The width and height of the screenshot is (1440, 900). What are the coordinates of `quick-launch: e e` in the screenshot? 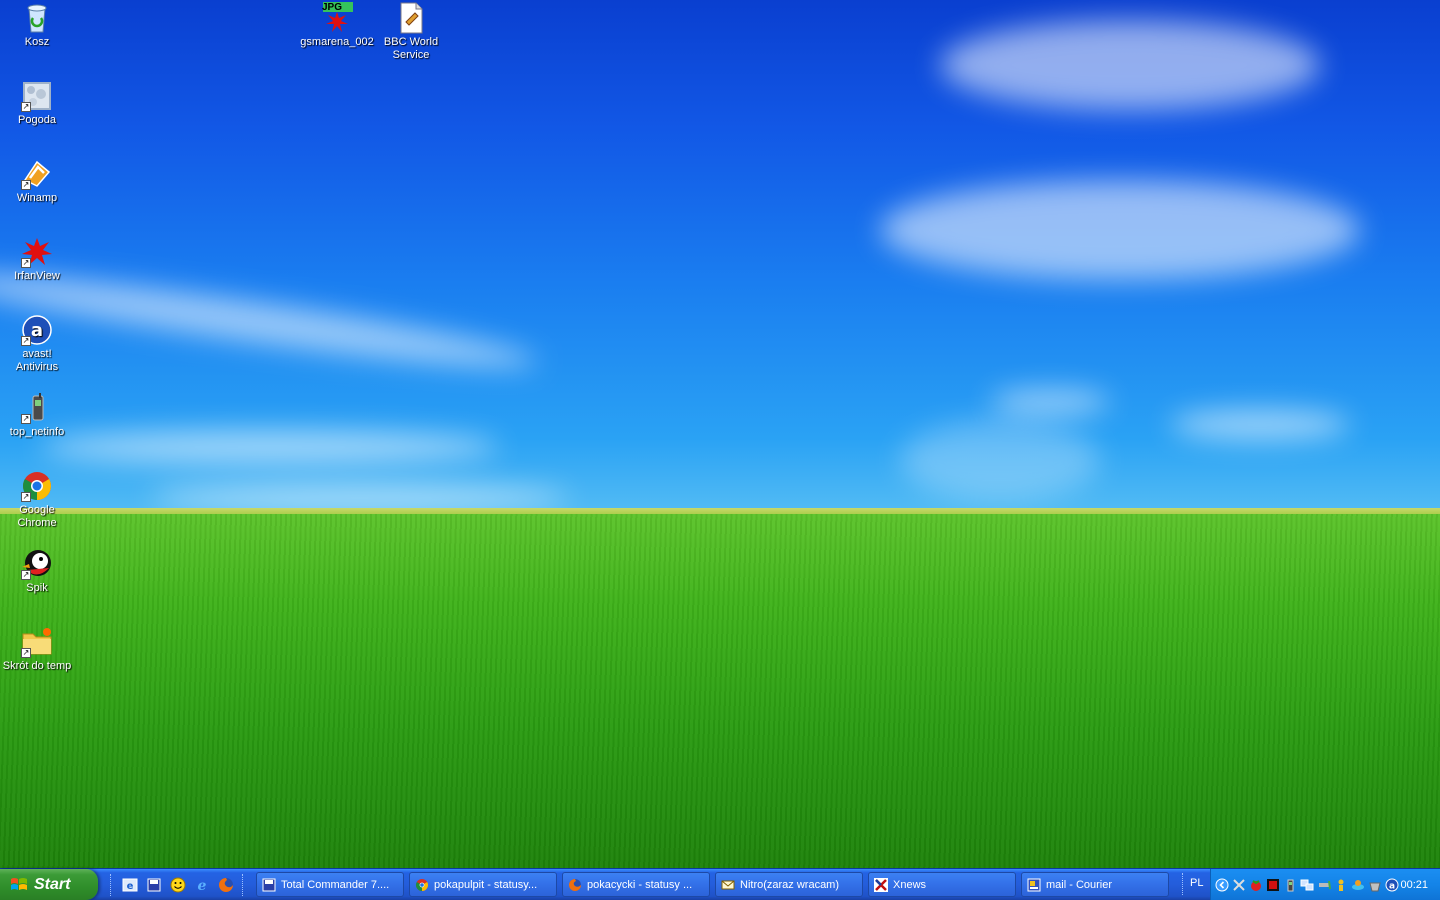 It's located at (178, 885).